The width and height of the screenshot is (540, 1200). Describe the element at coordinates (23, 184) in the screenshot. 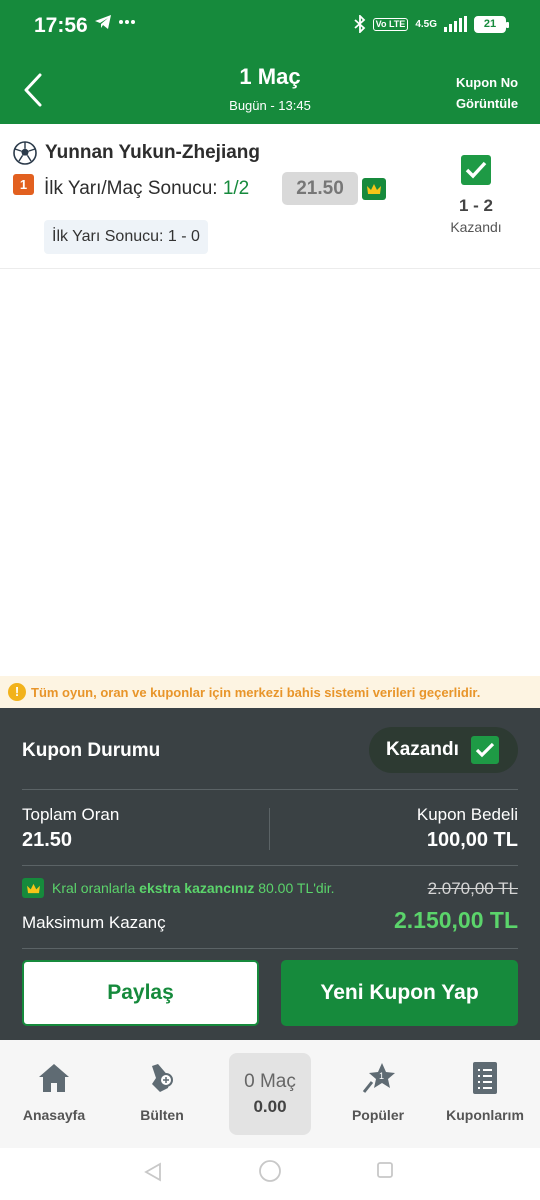

I see `match-index-badge: 1` at that location.